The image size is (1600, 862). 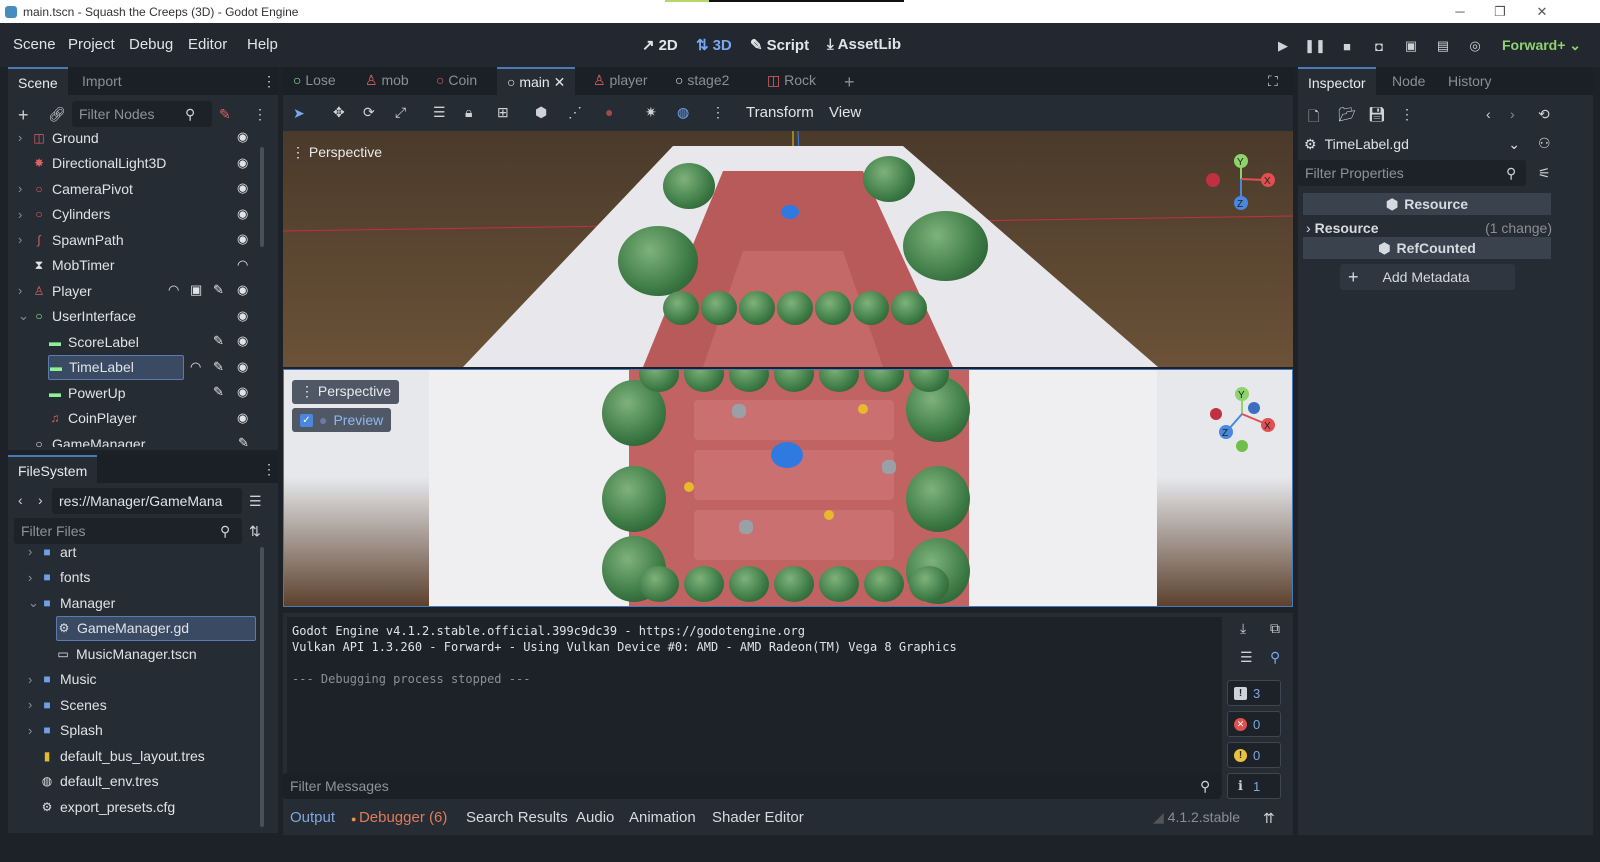 I want to click on tab-history: History, so click(x=1470, y=81).